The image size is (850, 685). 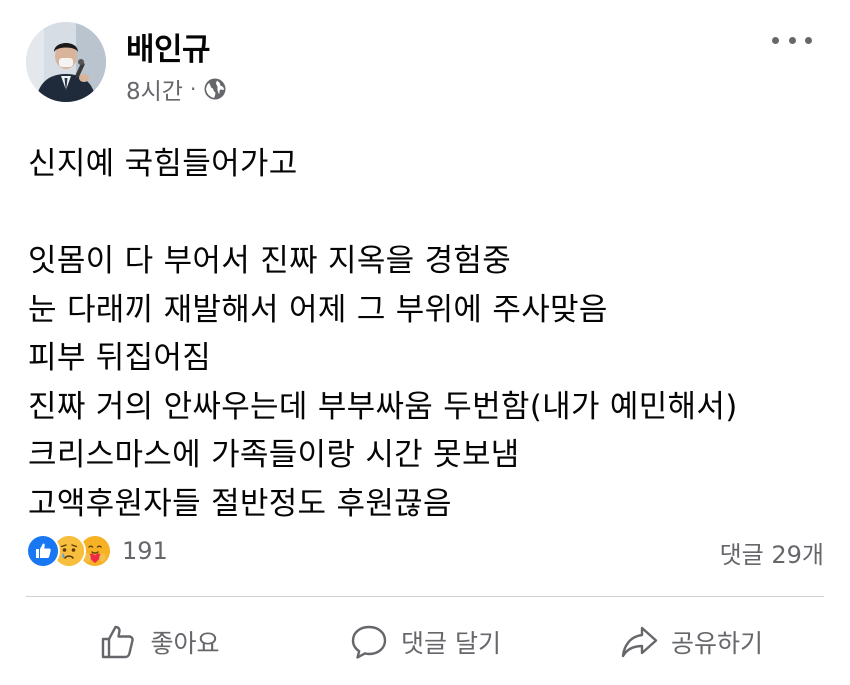 What do you see at coordinates (154, 89) in the screenshot?
I see `post-time: 8시간` at bounding box center [154, 89].